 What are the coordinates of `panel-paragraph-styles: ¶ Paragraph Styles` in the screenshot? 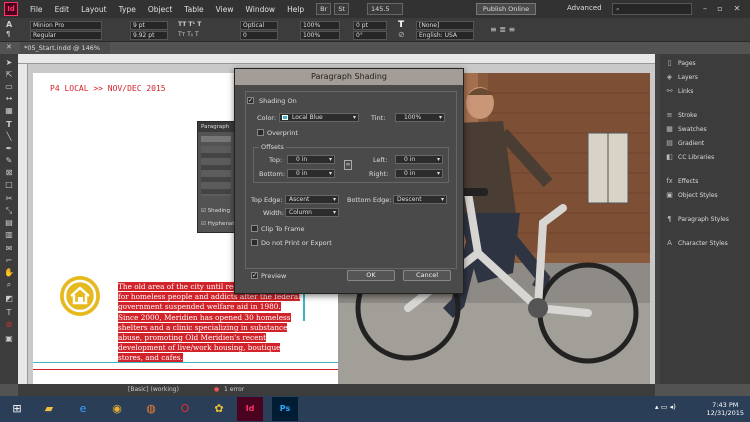 It's located at (706, 219).